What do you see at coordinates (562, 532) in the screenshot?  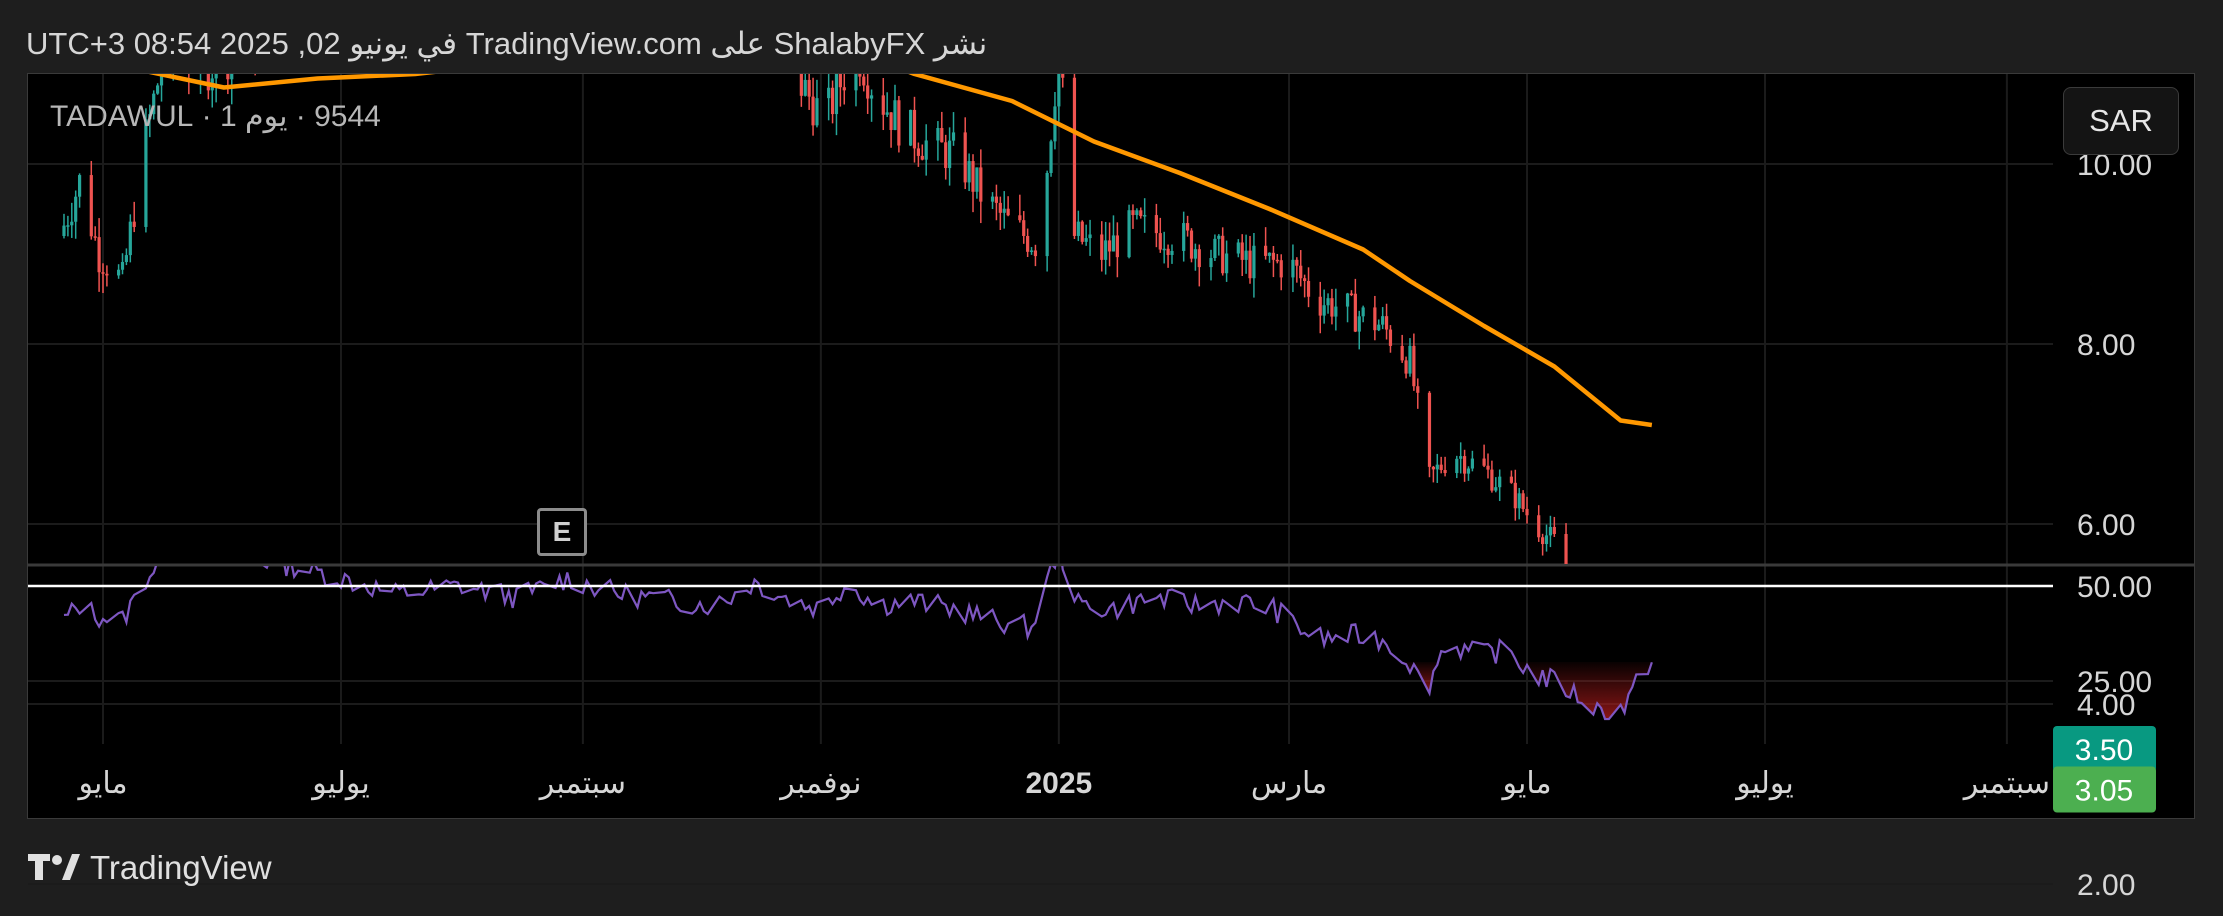 I see `earnings-event-marker: E` at bounding box center [562, 532].